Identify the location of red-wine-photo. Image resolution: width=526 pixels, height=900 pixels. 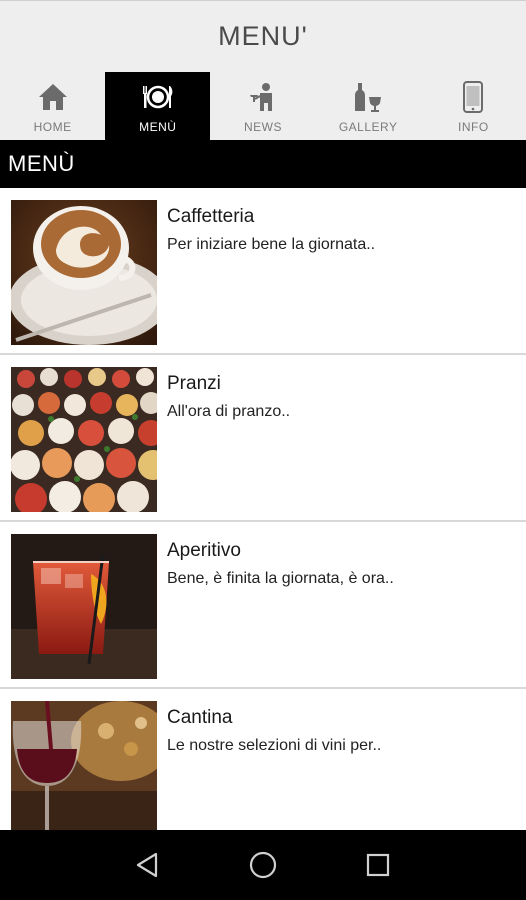
(84, 765).